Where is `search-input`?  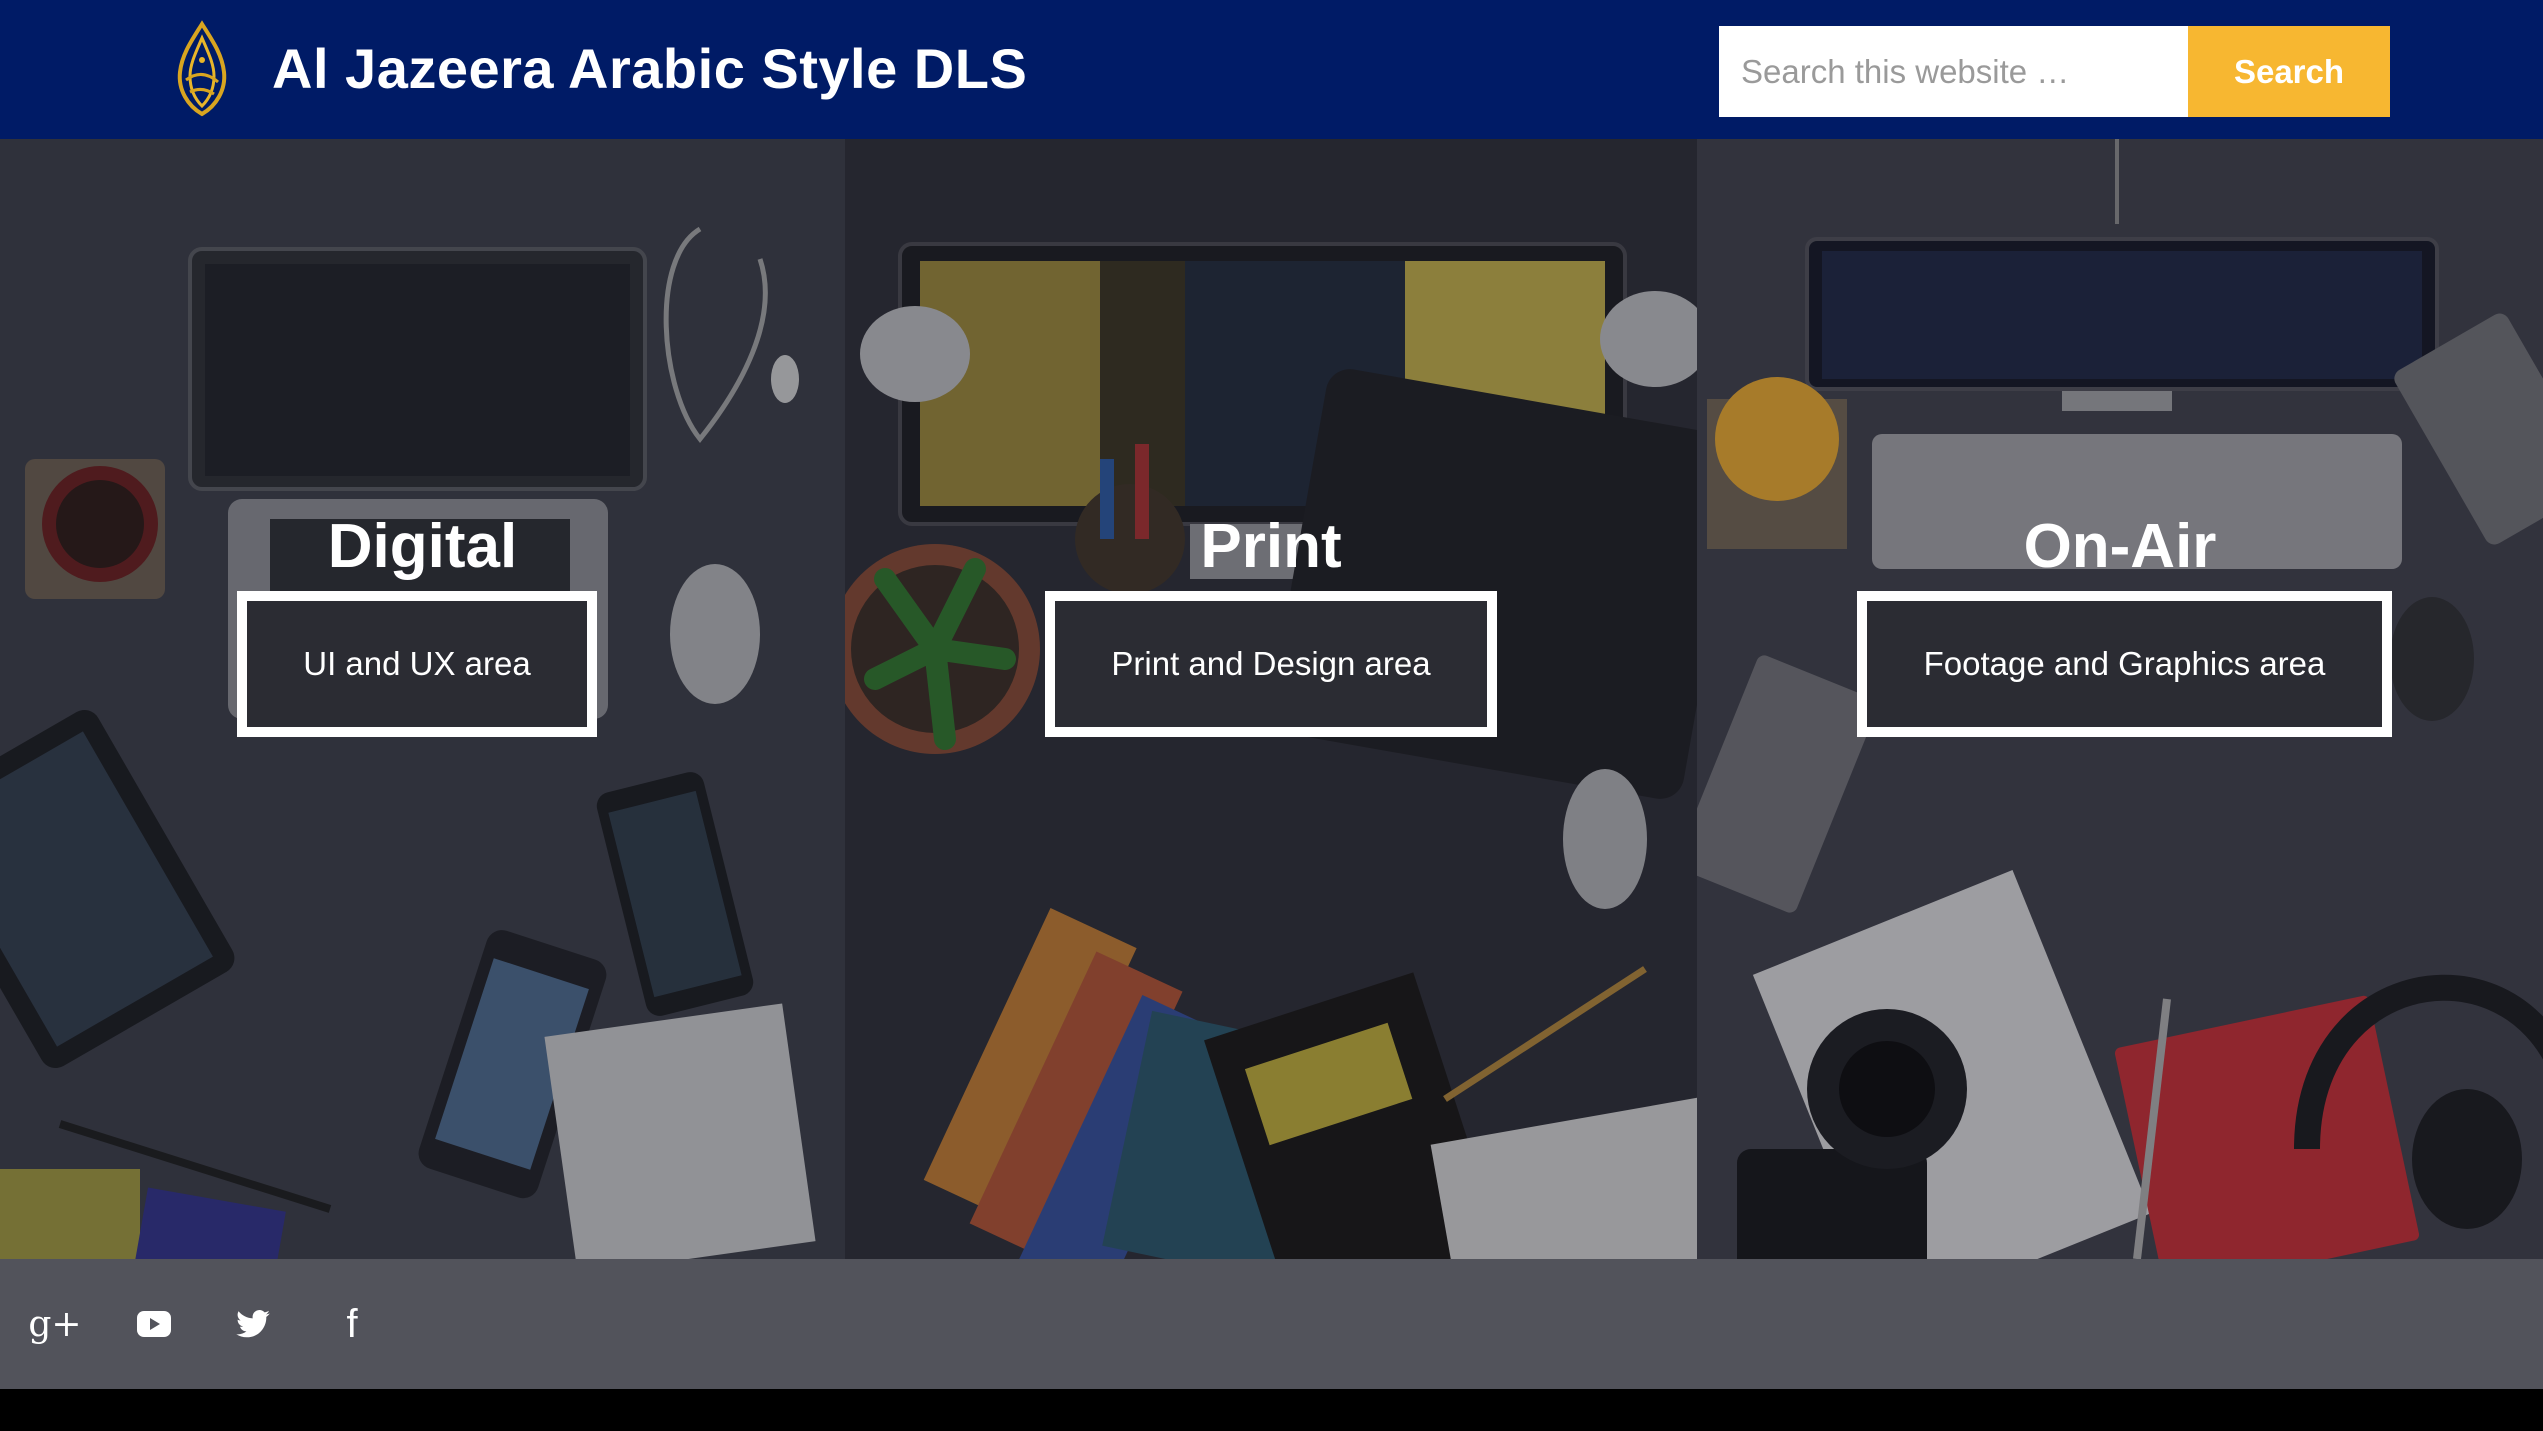
search-input is located at coordinates (1953, 71).